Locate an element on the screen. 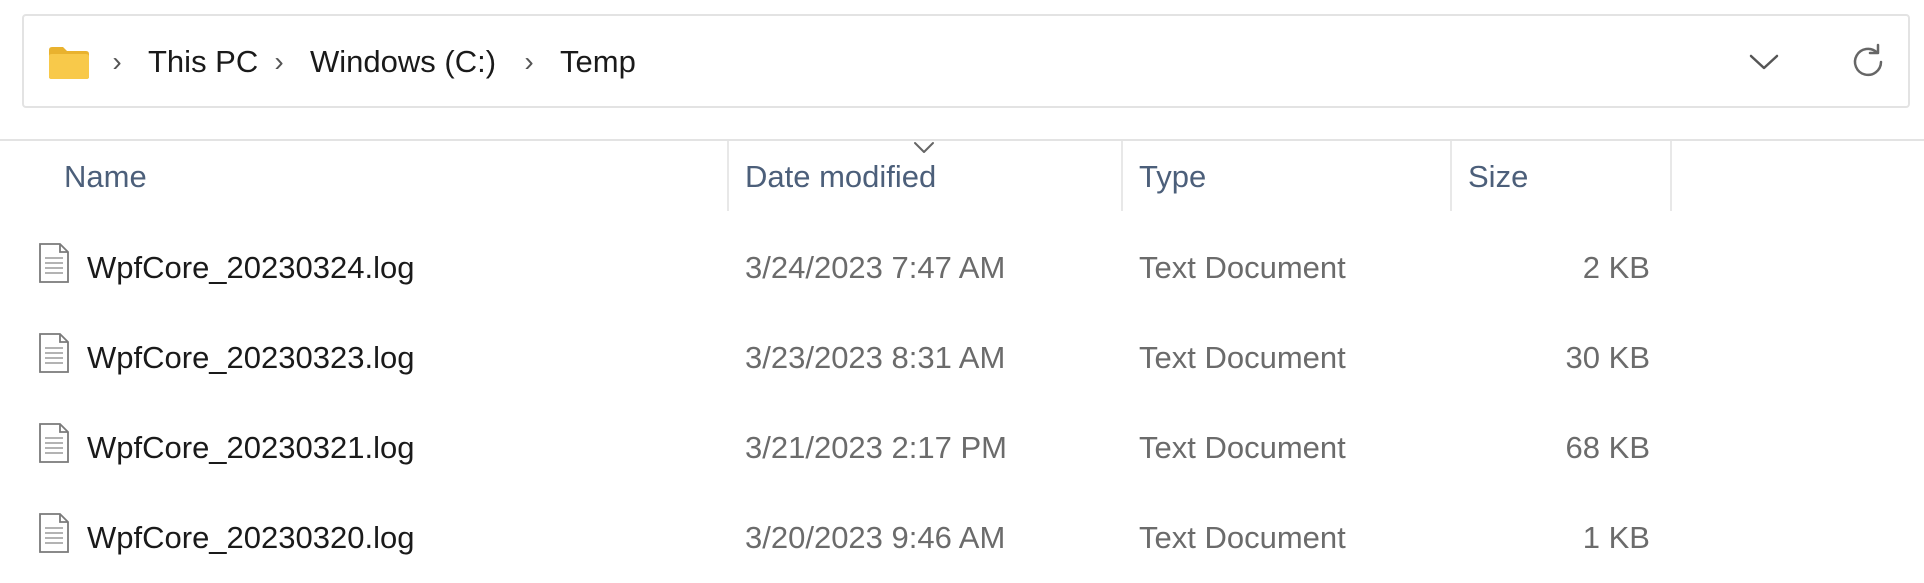 This screenshot has width=1924, height=583. file-size: 30 KB is located at coordinates (1607, 357).